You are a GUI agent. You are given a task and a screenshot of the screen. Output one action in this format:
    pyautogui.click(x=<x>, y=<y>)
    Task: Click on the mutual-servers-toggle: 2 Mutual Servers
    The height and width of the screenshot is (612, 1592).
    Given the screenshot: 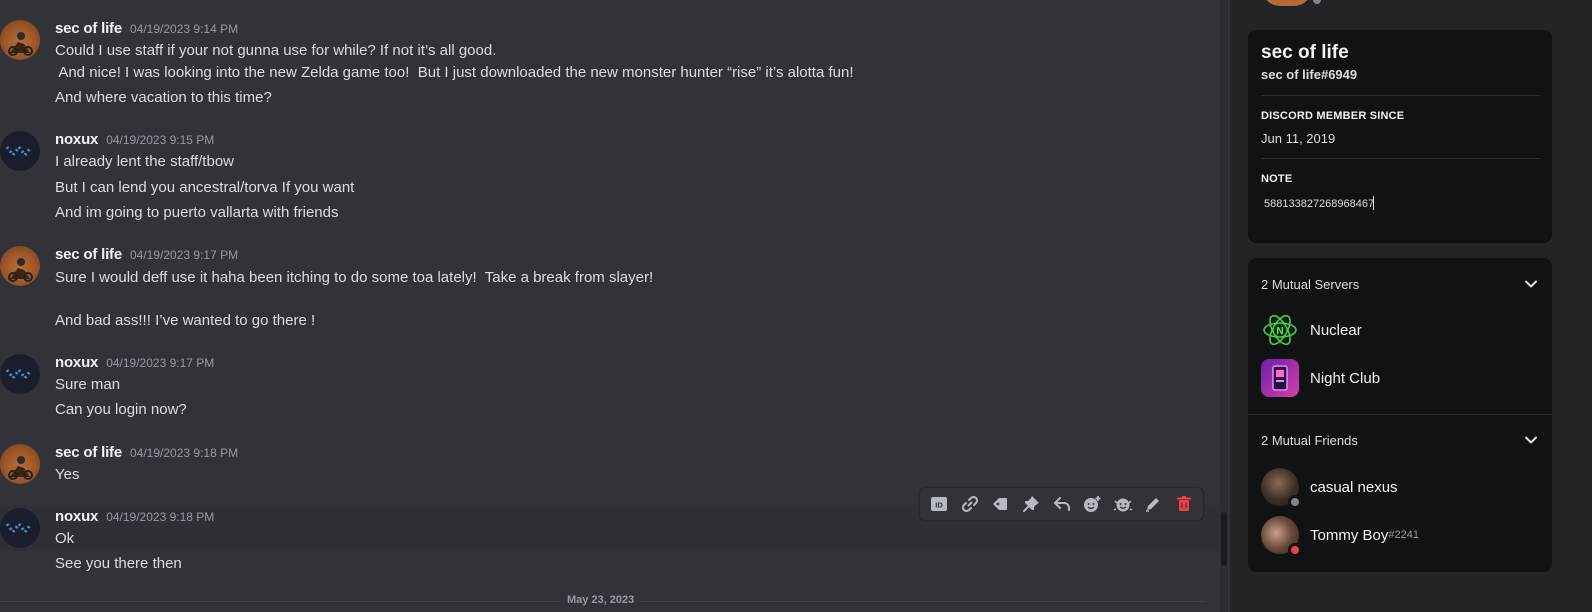 What is the action you would take?
    pyautogui.click(x=1400, y=284)
    